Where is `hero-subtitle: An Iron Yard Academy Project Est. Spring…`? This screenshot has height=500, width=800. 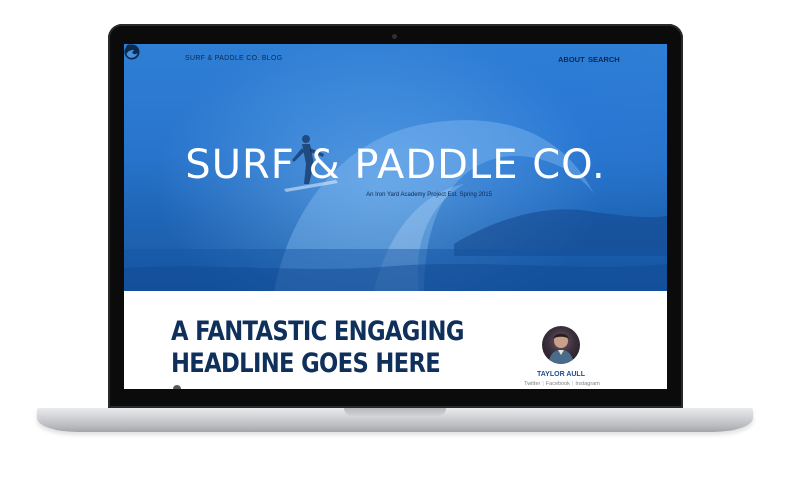 hero-subtitle: An Iron Yard Academy Project Est. Spring… is located at coordinates (429, 195).